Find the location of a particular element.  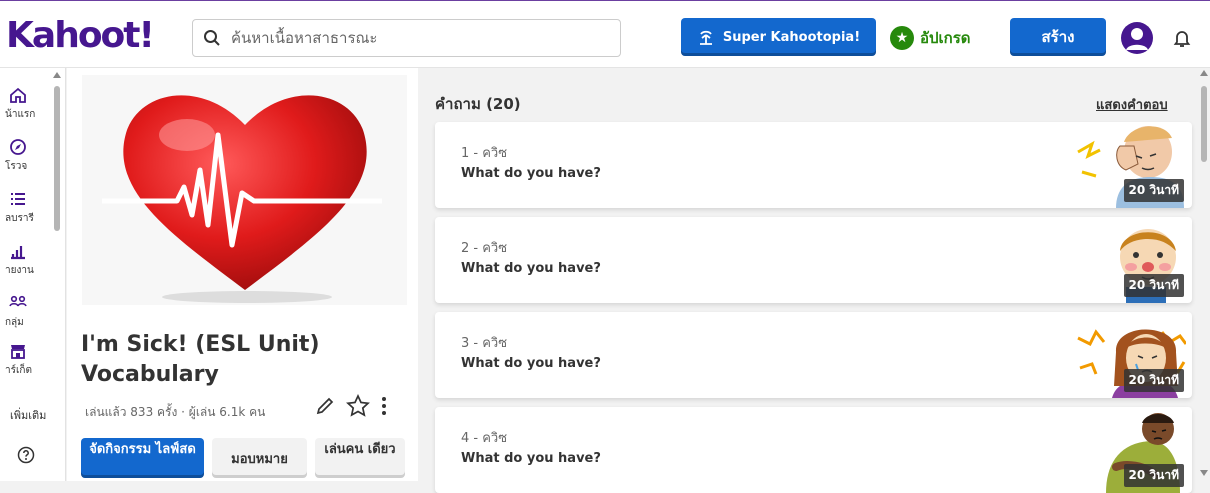

bar-chart-icon is located at coordinates (18, 253).